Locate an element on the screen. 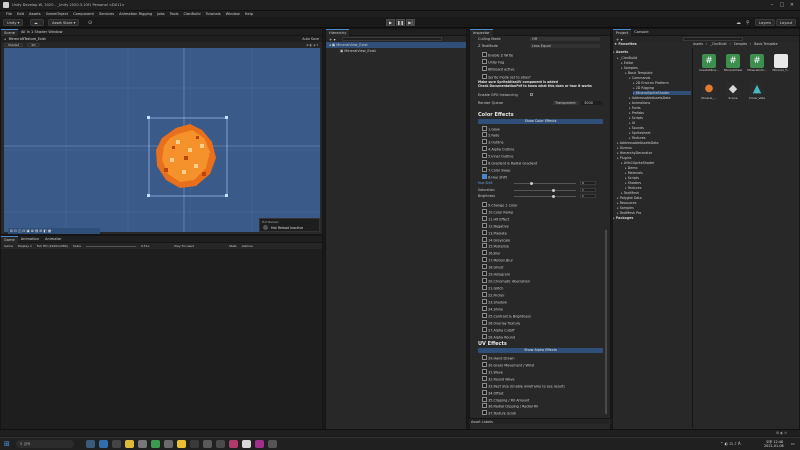  effect-toggle: 28.Alpha Round is located at coordinates (498, 336).